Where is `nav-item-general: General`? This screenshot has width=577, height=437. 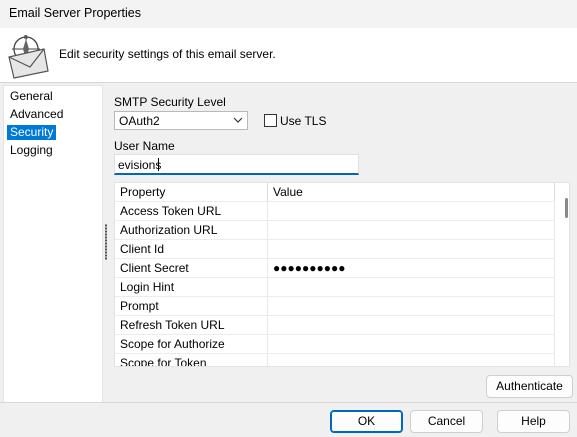 nav-item-general: General is located at coordinates (31, 96).